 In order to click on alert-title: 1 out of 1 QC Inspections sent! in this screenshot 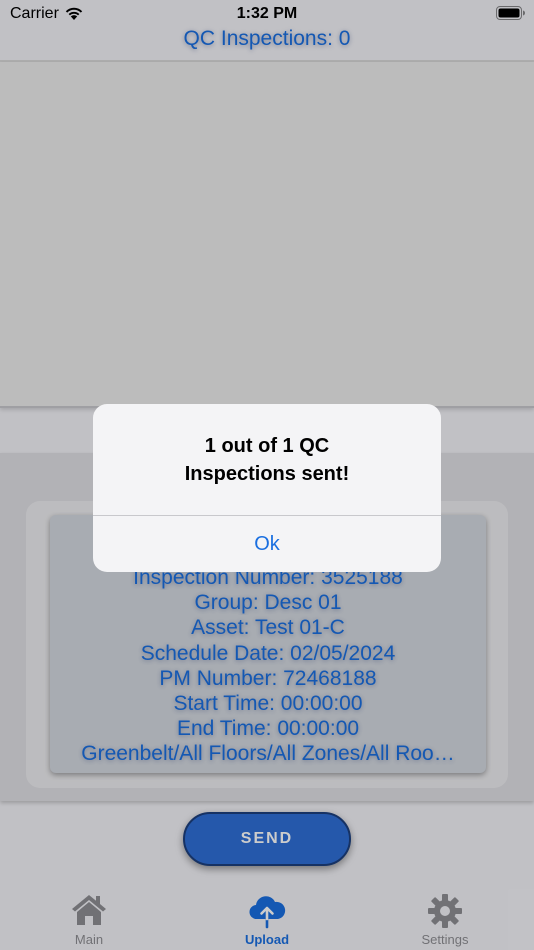, I will do `click(267, 460)`.